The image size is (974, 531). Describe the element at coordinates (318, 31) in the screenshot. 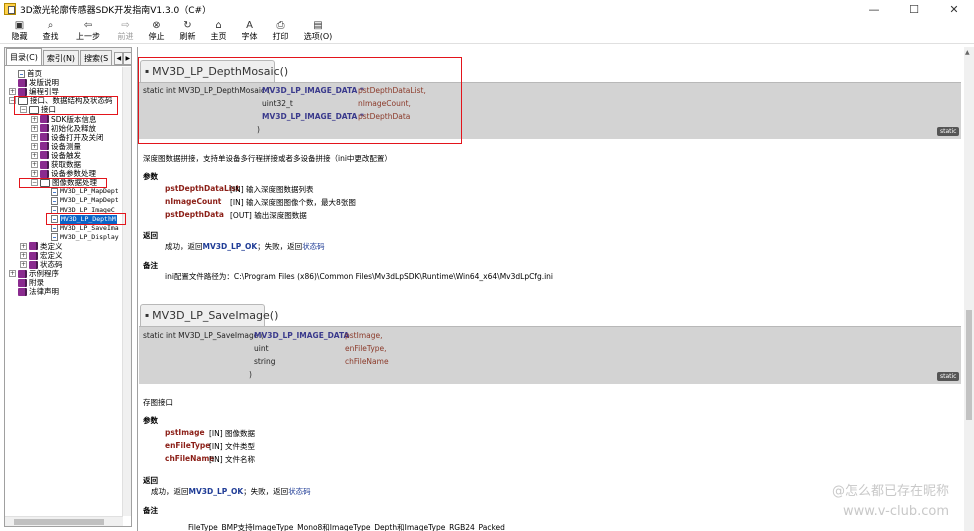

I see `options-button: ▤ 选项(O)` at that location.